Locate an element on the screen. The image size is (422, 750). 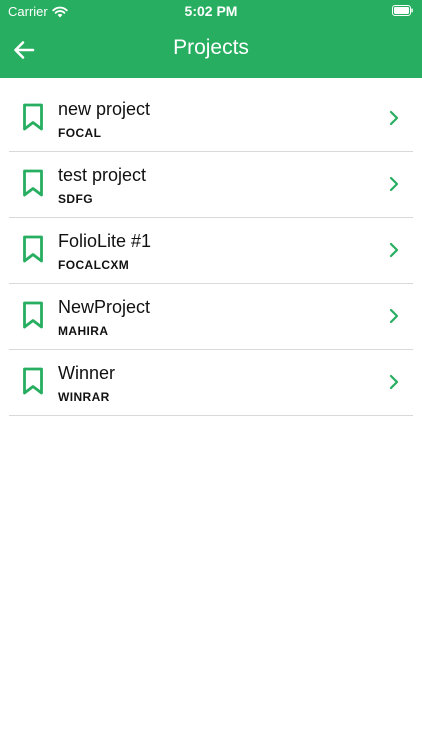
project-row: NewProject MAHIRA is located at coordinates (211, 317).